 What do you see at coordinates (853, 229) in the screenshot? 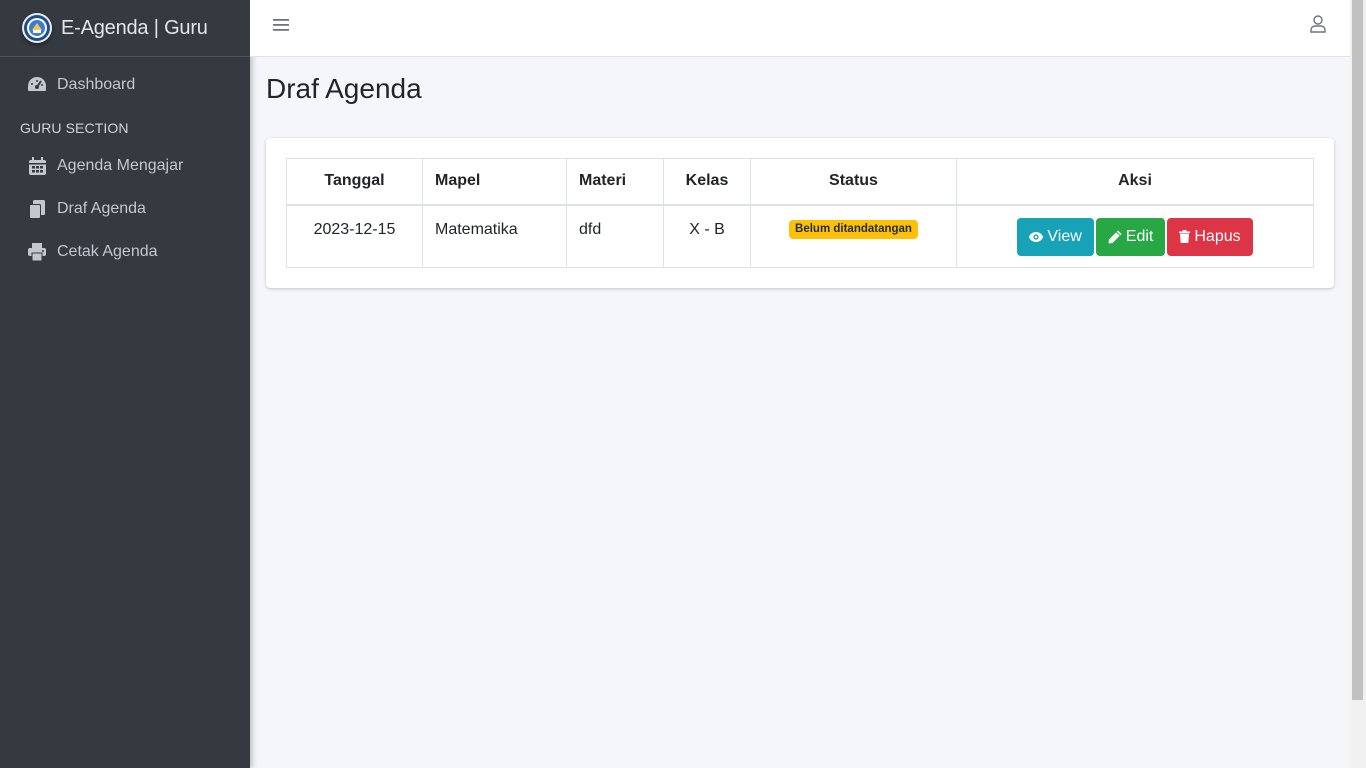
I see `status-badge: Belum ditandatangan` at bounding box center [853, 229].